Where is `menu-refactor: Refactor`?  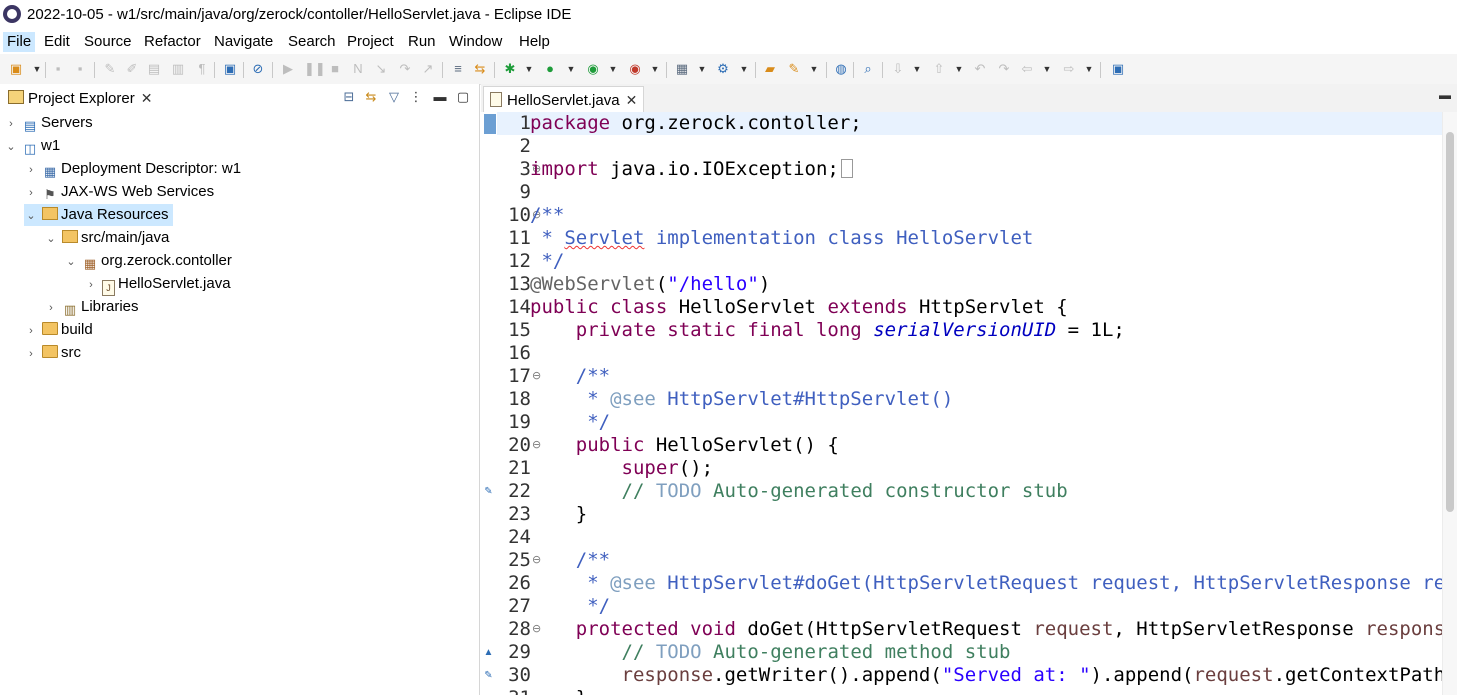
menu-refactor: Refactor is located at coordinates (172, 42).